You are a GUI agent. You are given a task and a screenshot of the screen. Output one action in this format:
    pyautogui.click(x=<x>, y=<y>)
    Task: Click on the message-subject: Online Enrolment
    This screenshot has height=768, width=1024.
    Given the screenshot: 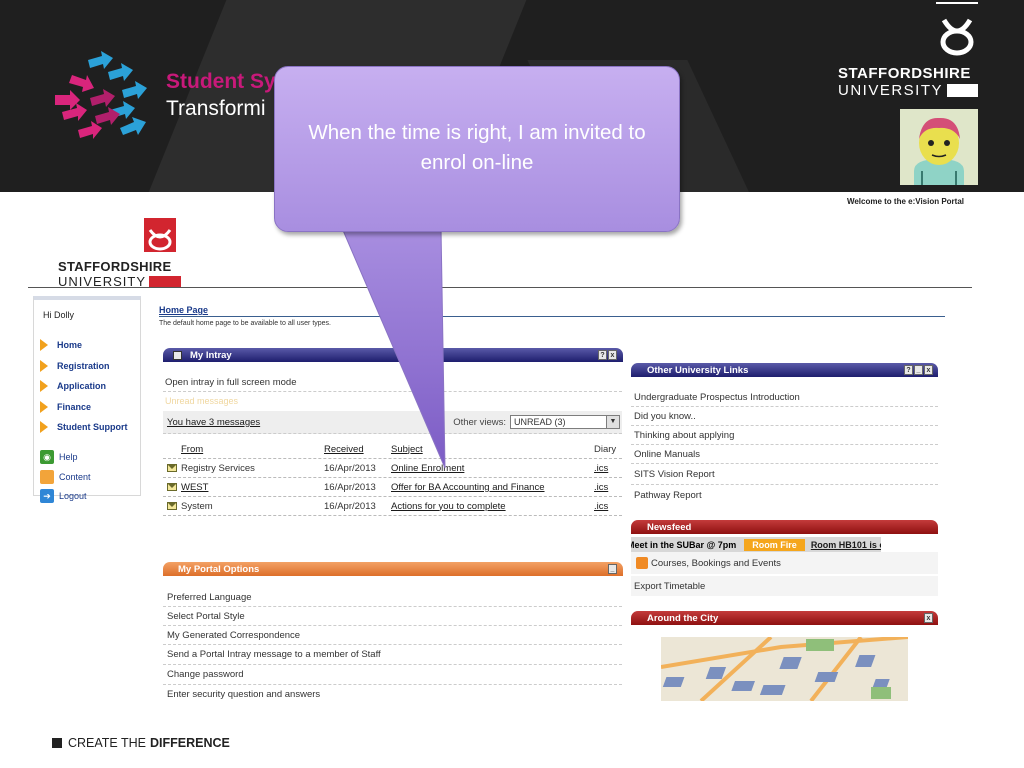 What is the action you would take?
    pyautogui.click(x=492, y=468)
    